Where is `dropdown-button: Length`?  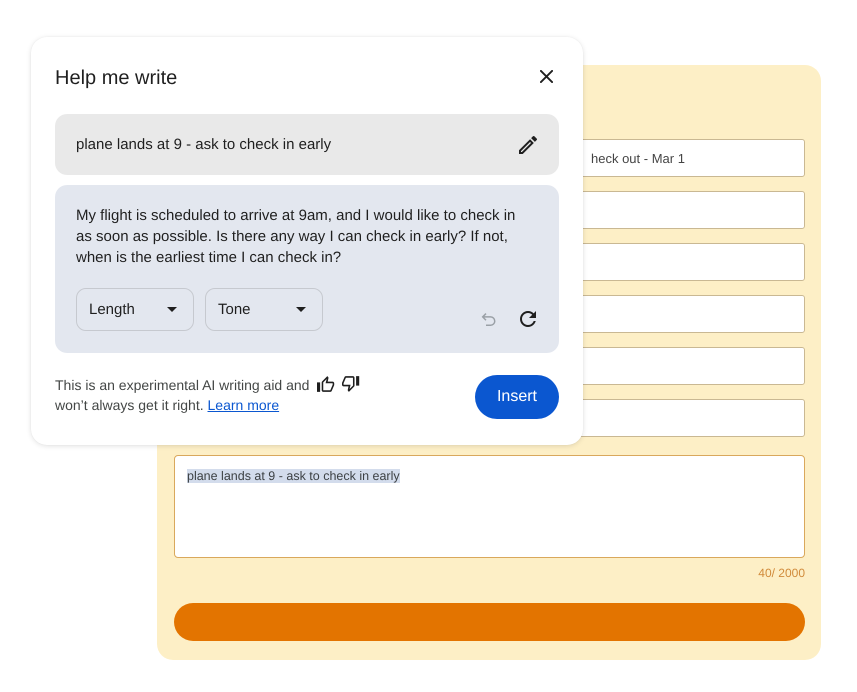
dropdown-button: Length is located at coordinates (135, 309).